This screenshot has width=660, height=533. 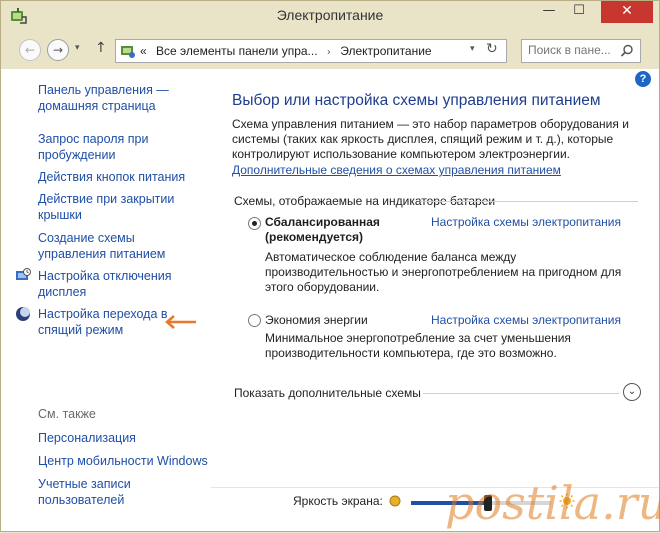 What do you see at coordinates (526, 222) in the screenshot?
I see `change-plan-link-balanced: Настройка схемы электропитания` at bounding box center [526, 222].